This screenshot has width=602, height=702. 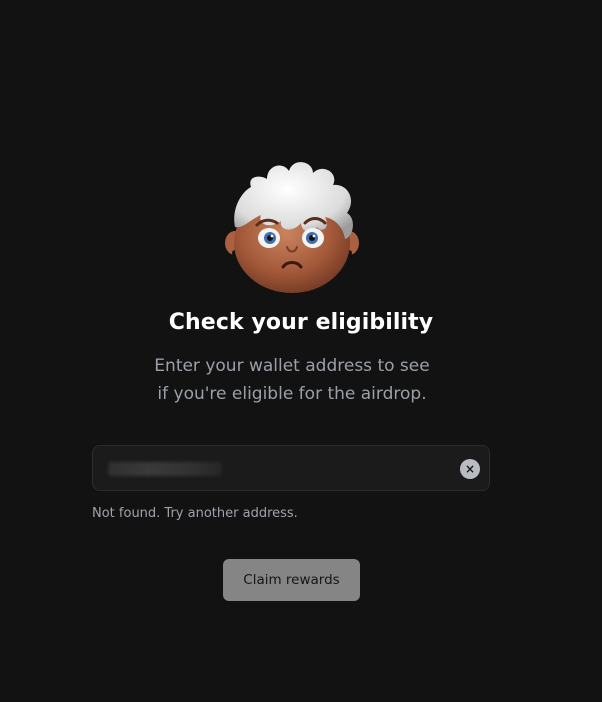 What do you see at coordinates (195, 513) in the screenshot?
I see `error-message: Not found. Try another address.` at bounding box center [195, 513].